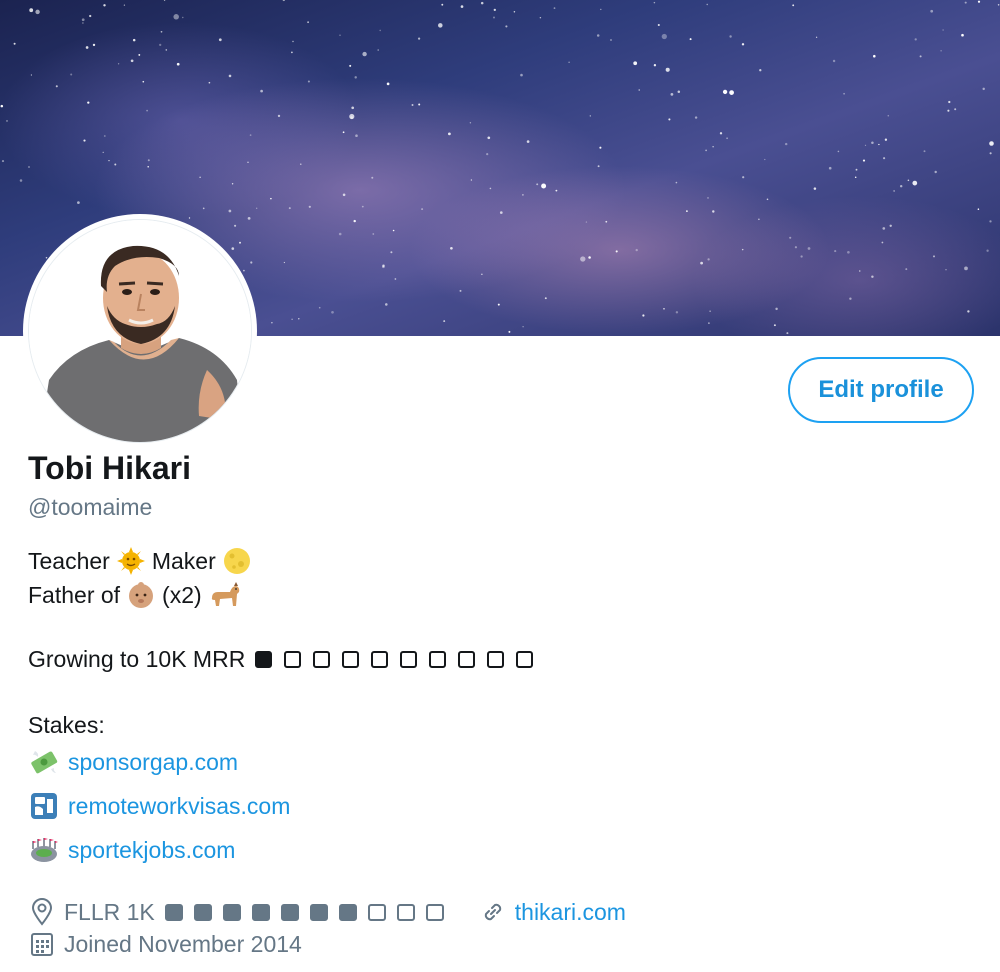  Describe the element at coordinates (237, 561) in the screenshot. I see `moon-emoji-icon` at that location.